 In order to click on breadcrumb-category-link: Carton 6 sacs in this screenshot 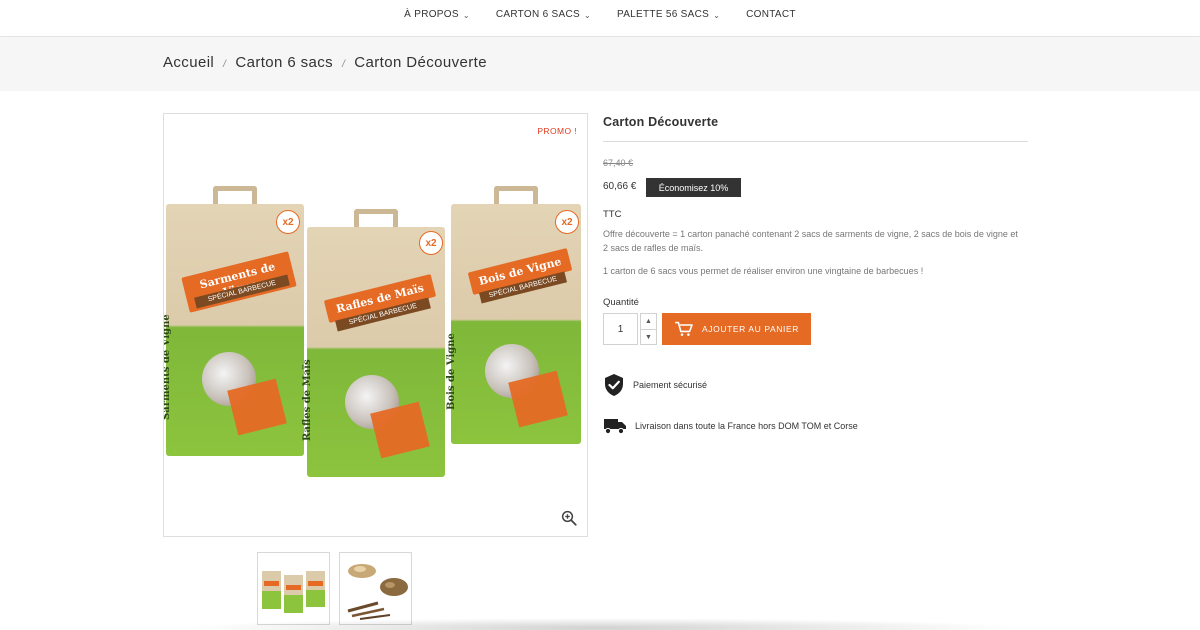, I will do `click(284, 62)`.